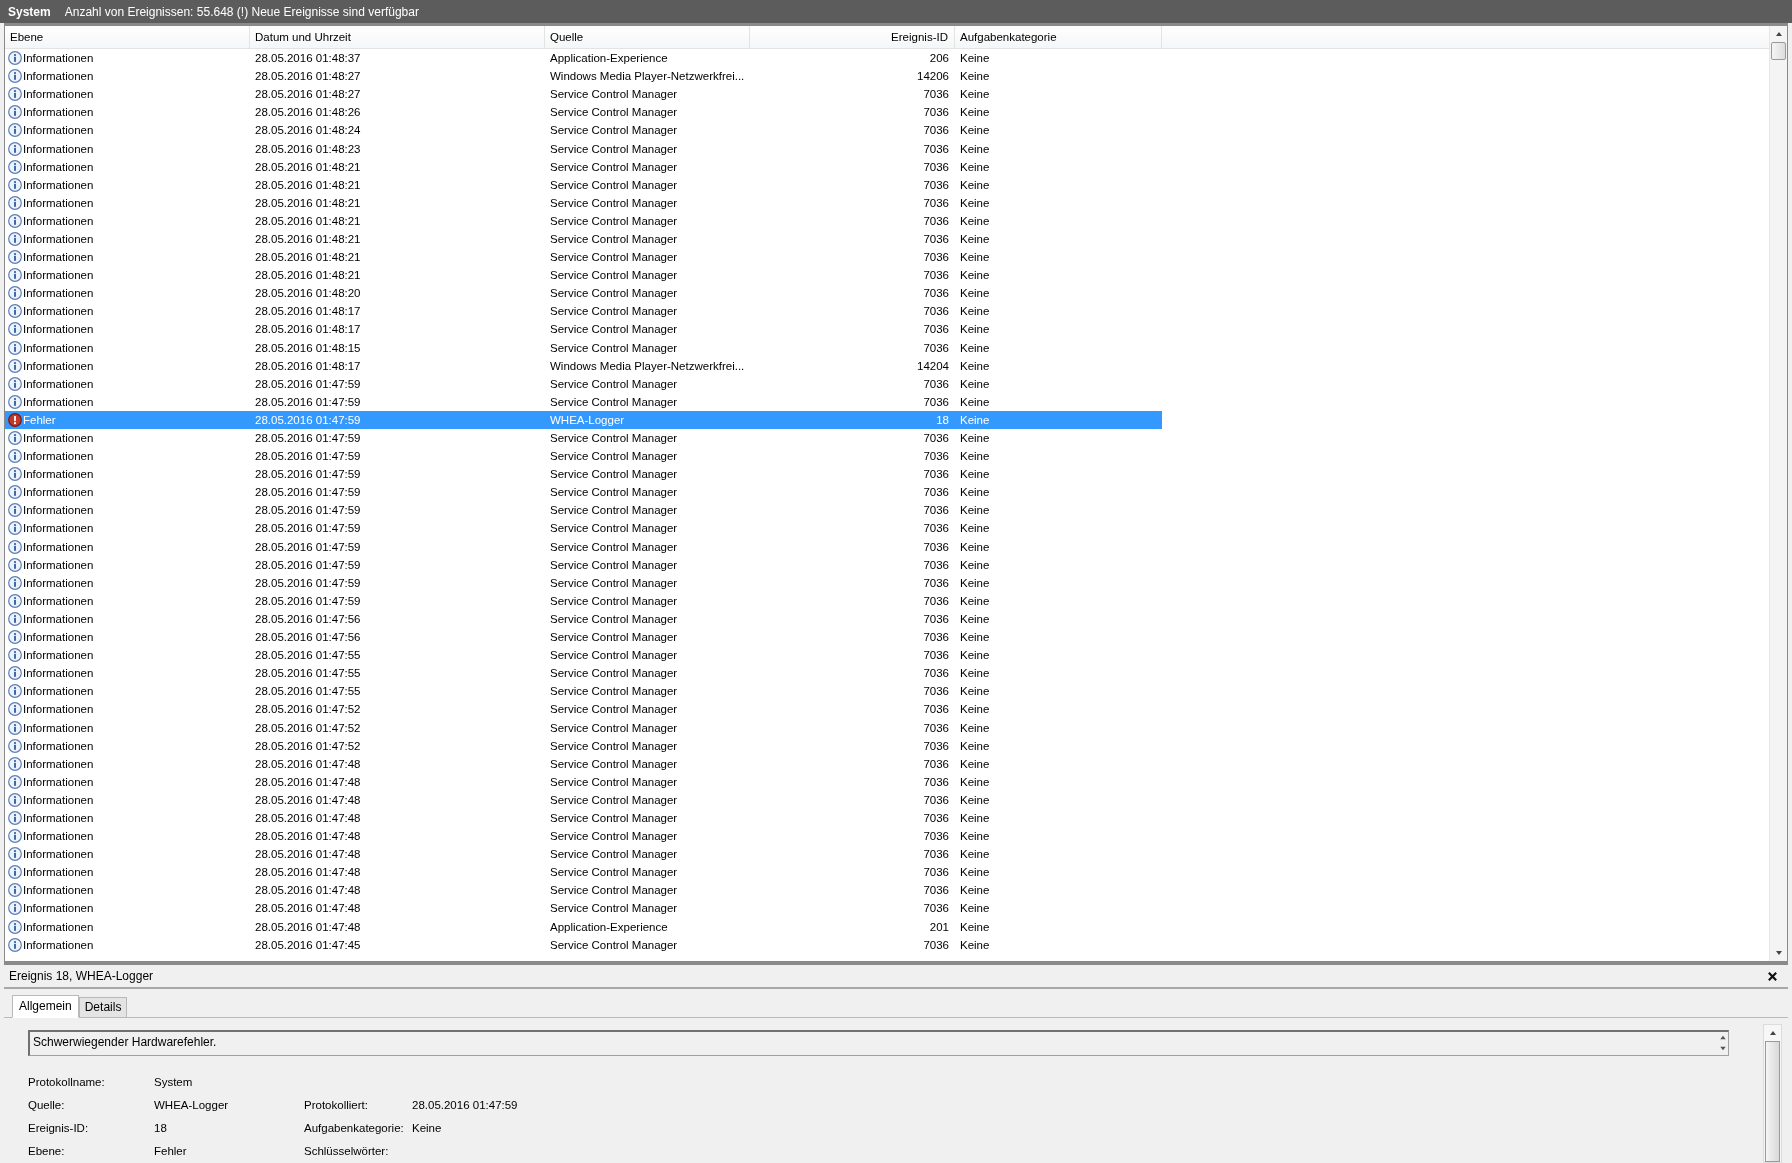 This screenshot has height=1163, width=1792. What do you see at coordinates (308, 564) in the screenshot?
I see `table-cell: 28.05.2016 01:47:59` at bounding box center [308, 564].